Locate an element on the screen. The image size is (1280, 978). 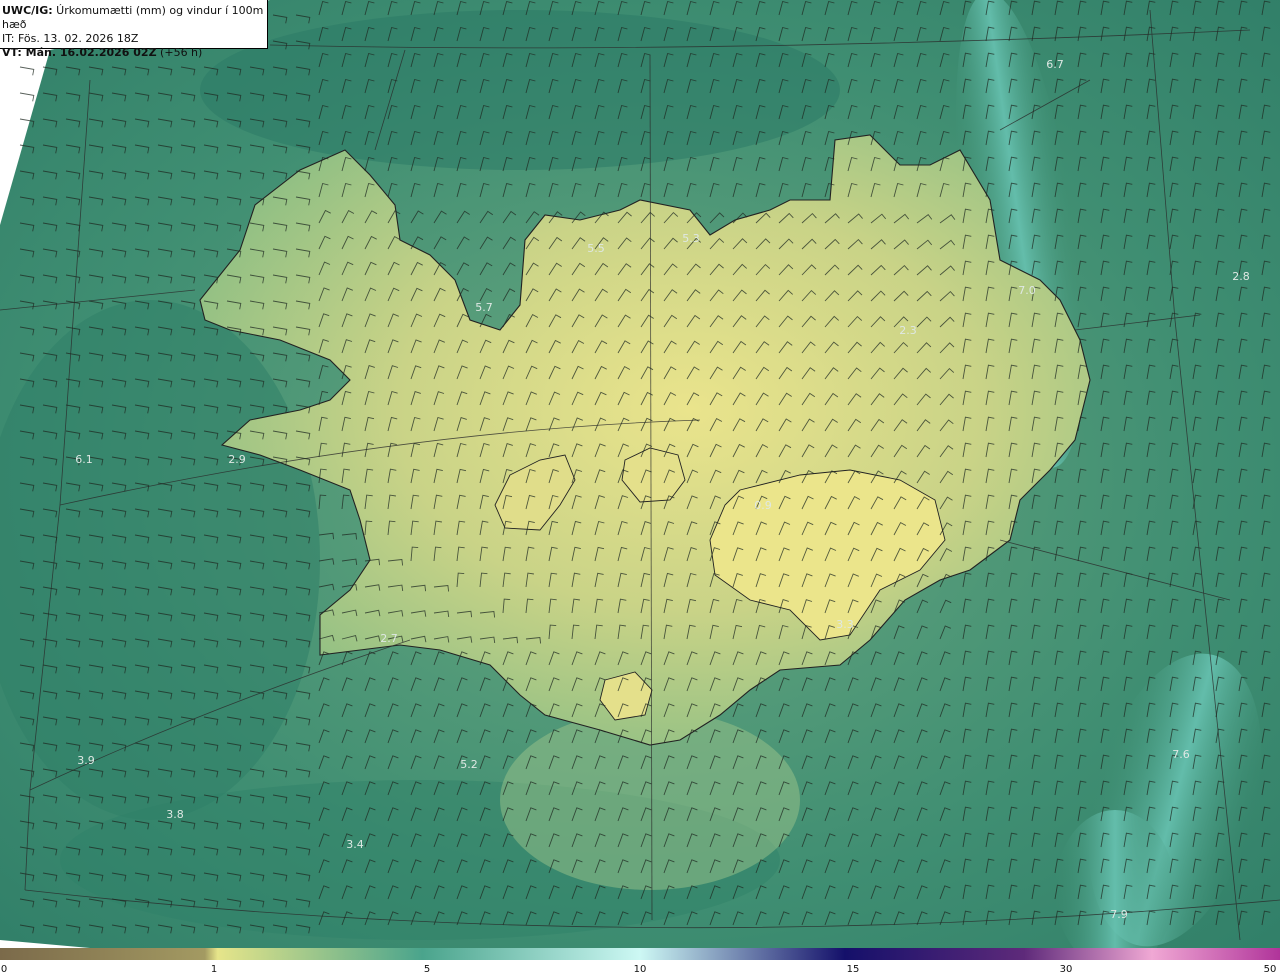
colorbar-tick: 1 is located at coordinates (214, 969).